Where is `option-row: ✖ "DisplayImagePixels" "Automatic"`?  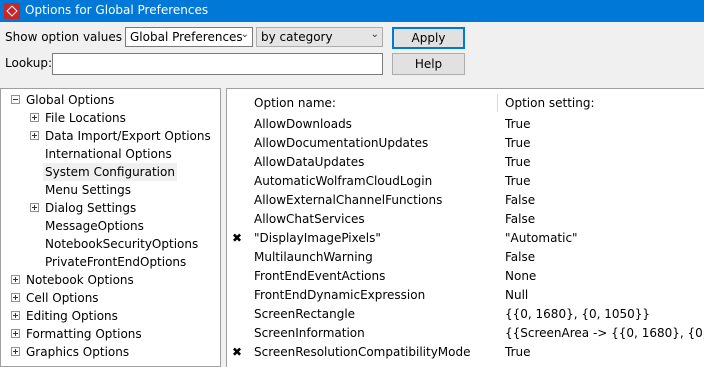 option-row: ✖ "DisplayImagePixels" "Automatic" is located at coordinates (465, 238).